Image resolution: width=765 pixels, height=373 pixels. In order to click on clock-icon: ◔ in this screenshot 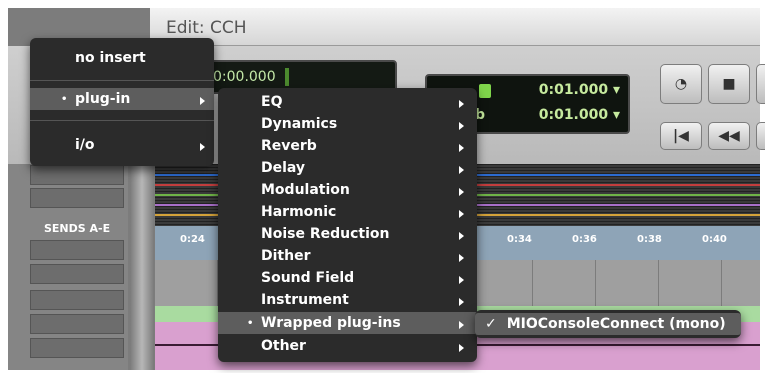, I will do `click(681, 84)`.